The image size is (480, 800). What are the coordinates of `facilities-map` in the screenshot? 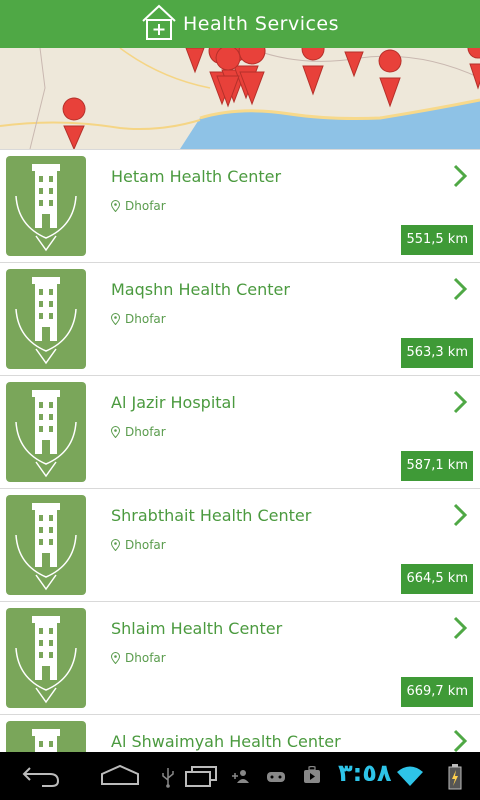 It's located at (240, 98).